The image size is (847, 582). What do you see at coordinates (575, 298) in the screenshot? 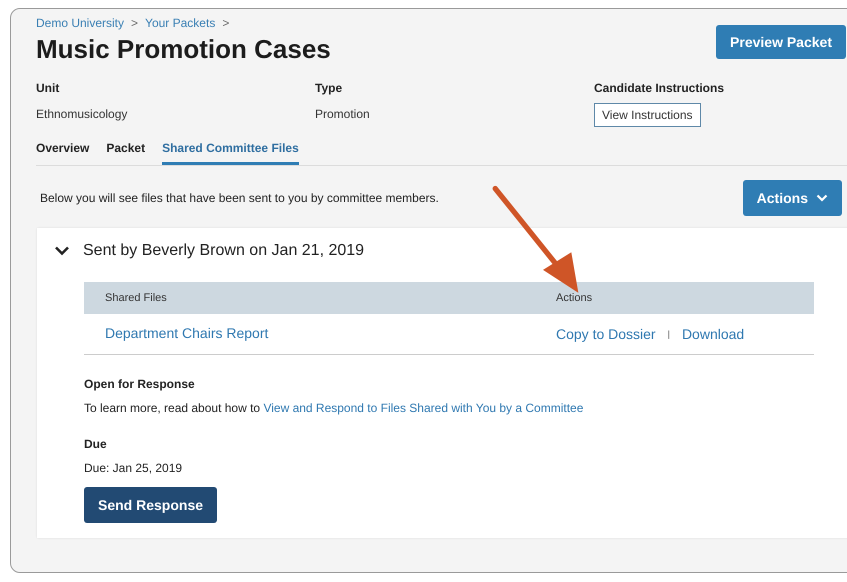
I see `column-header: Actions` at bounding box center [575, 298].